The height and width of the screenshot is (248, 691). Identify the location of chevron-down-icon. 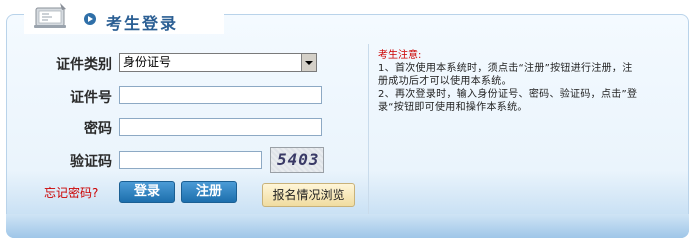
(308, 62).